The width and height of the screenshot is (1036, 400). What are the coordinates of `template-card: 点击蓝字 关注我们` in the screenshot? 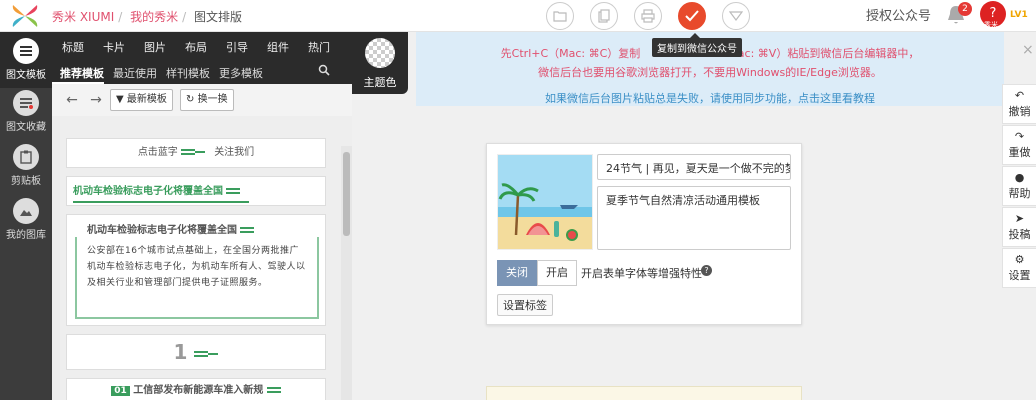 It's located at (196, 153).